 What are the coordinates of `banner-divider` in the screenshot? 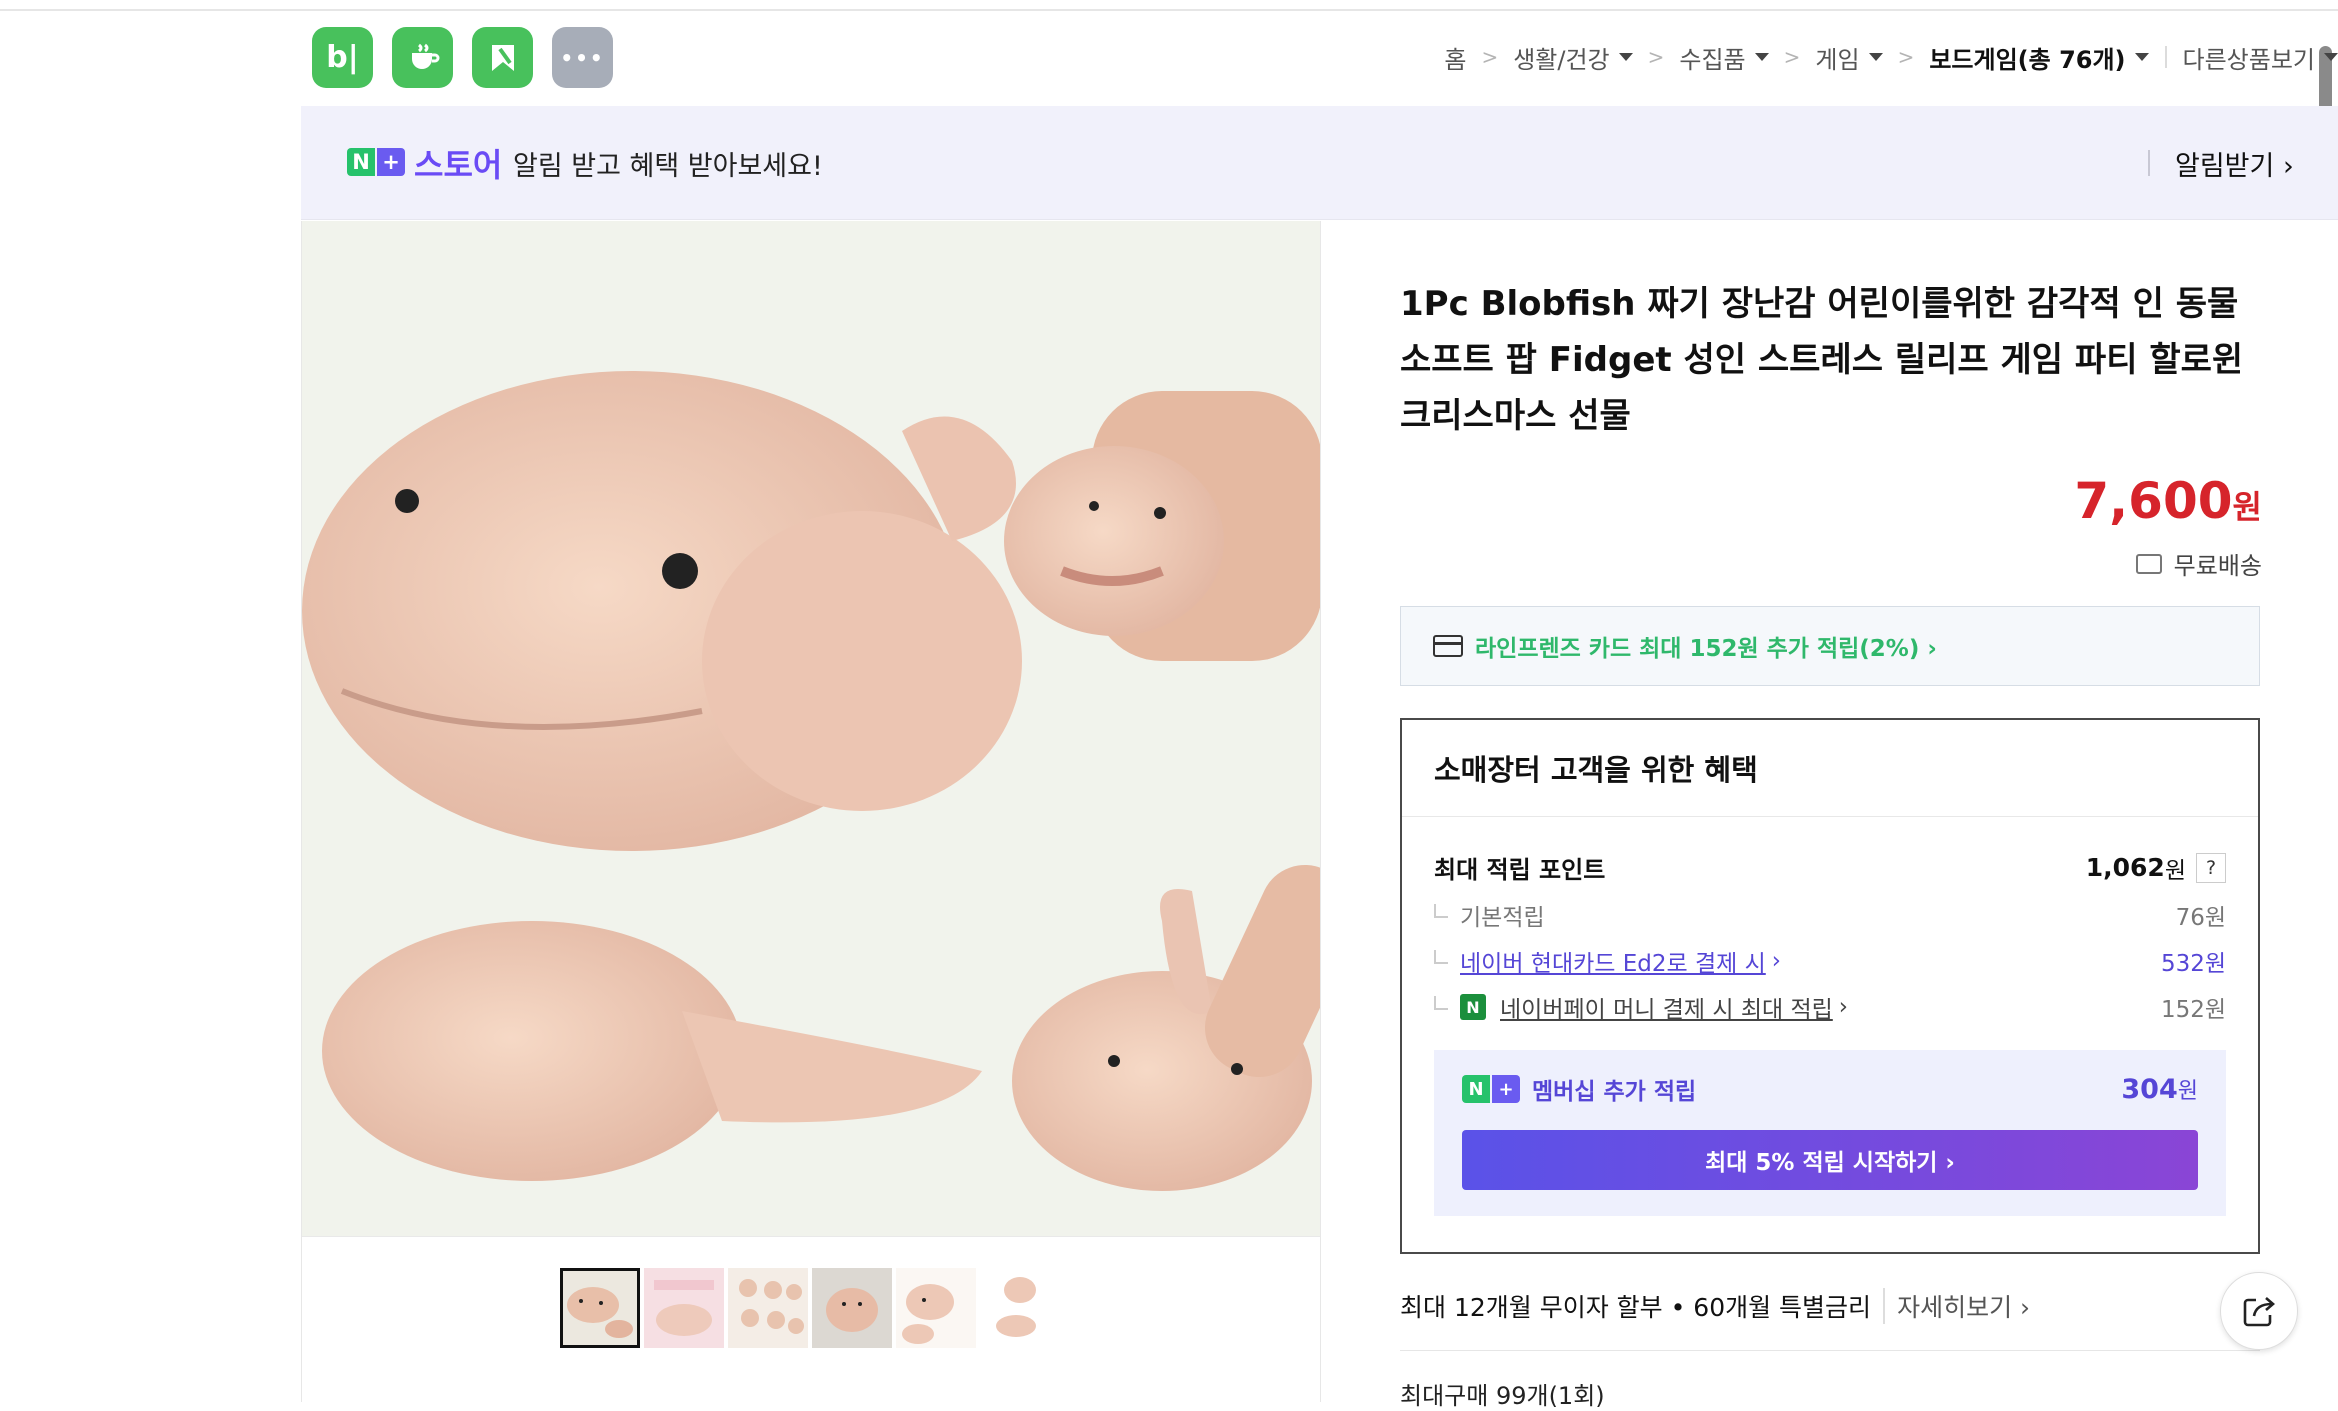 It's located at (2149, 163).